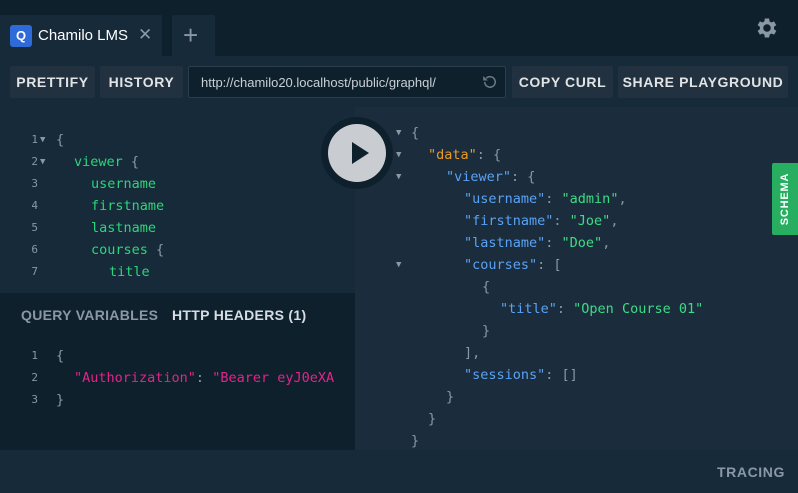 The image size is (798, 493). I want to click on result-line: "data": {, so click(465, 155).